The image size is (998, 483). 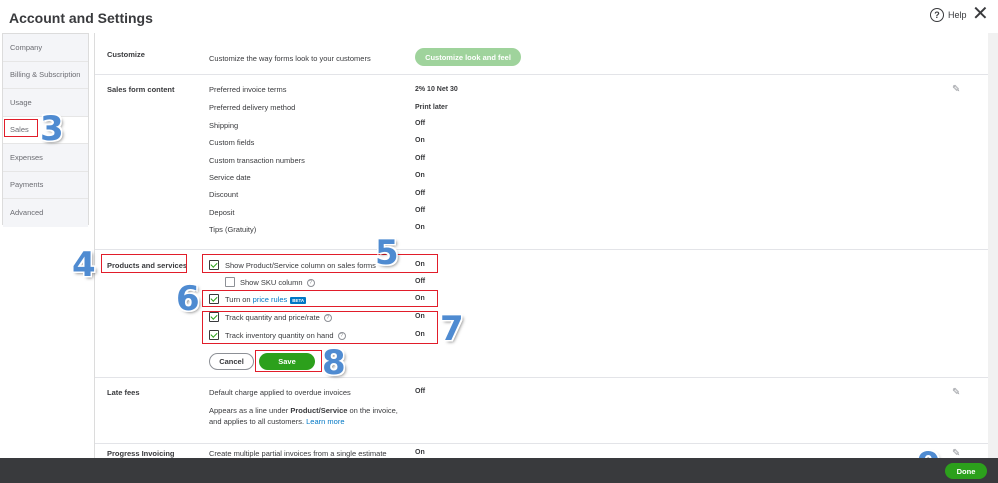 I want to click on learn-more-link: Learn more, so click(x=325, y=421).